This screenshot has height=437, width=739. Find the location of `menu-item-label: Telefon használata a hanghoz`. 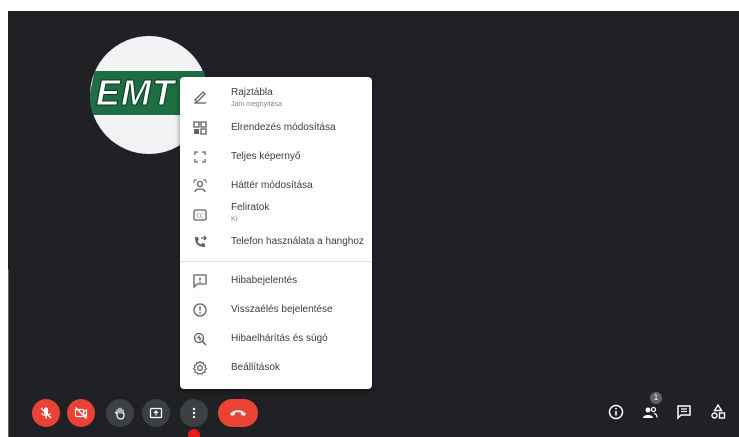

menu-item-label: Telefon használata a hanghoz is located at coordinates (297, 241).